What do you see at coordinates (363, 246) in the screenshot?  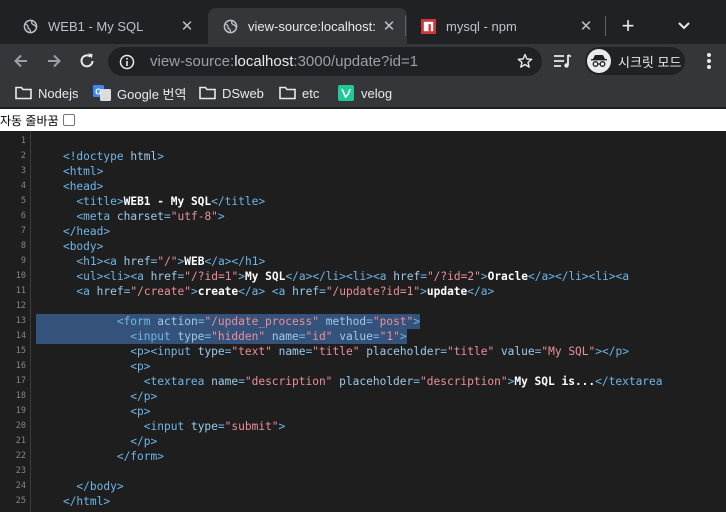 I see `source-line: 8 <body>` at bounding box center [363, 246].